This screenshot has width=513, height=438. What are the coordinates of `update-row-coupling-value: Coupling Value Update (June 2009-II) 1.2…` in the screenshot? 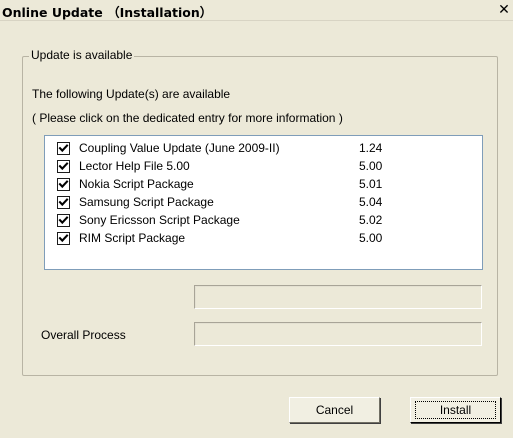 It's located at (263, 148).